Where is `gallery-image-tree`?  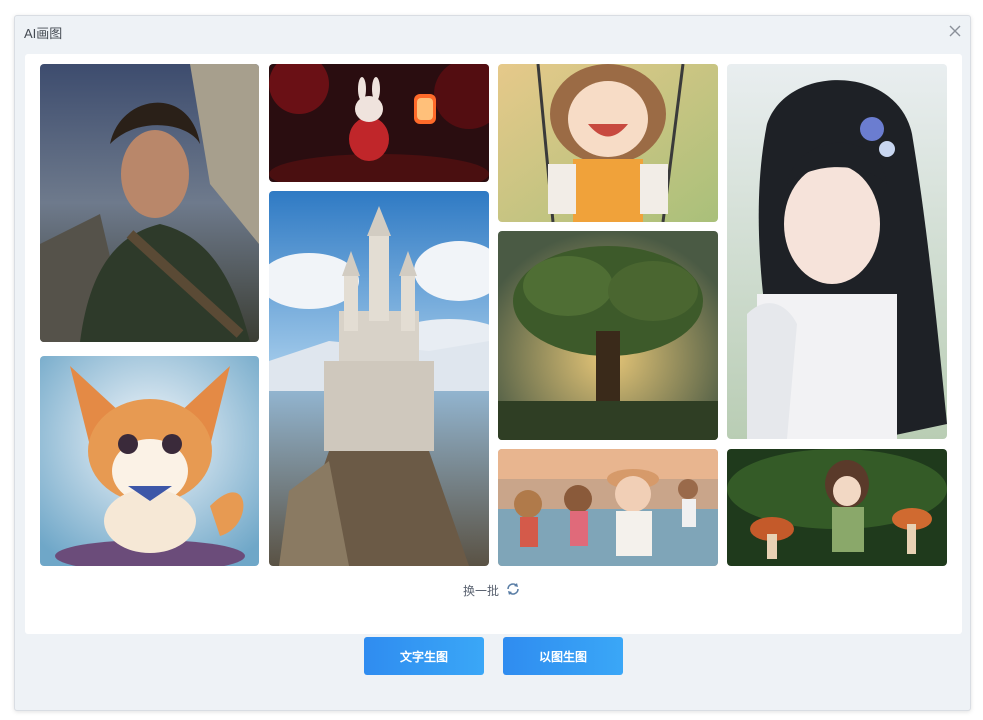
gallery-image-tree is located at coordinates (608, 335).